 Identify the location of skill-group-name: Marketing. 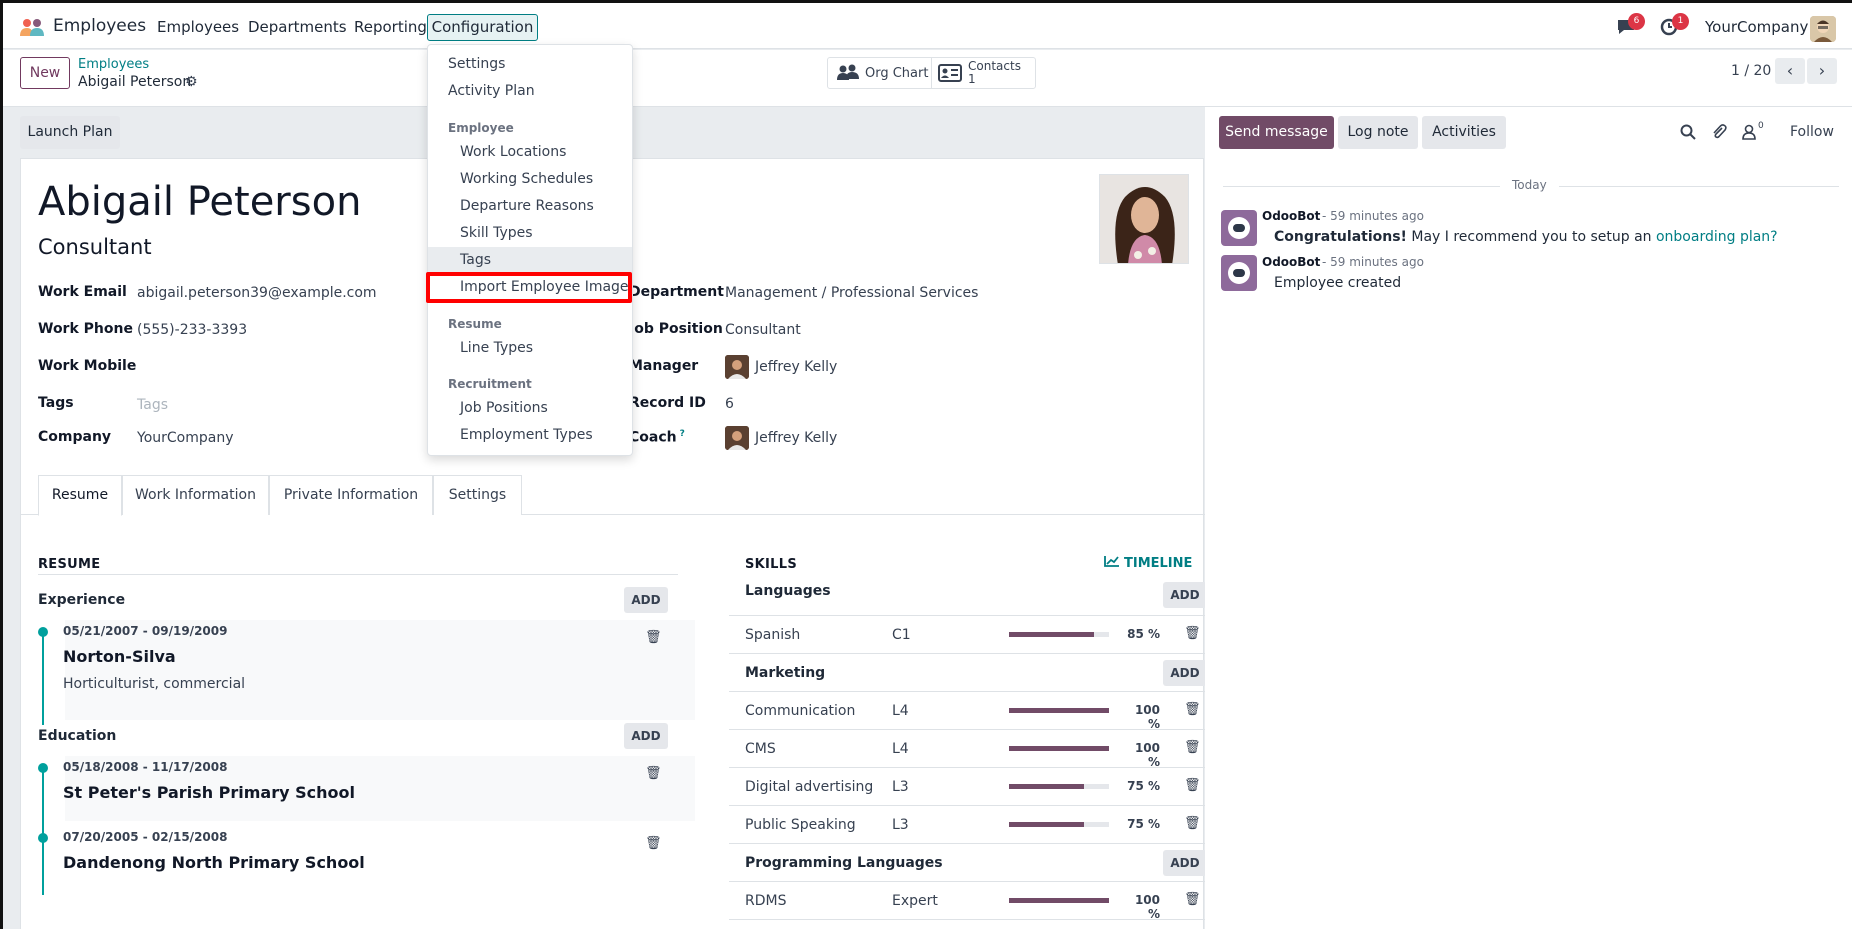
(785, 673).